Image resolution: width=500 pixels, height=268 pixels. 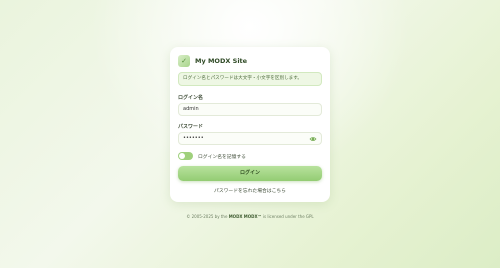 I want to click on remember-toggle-row: ログイン名を記憶する, so click(x=212, y=156).